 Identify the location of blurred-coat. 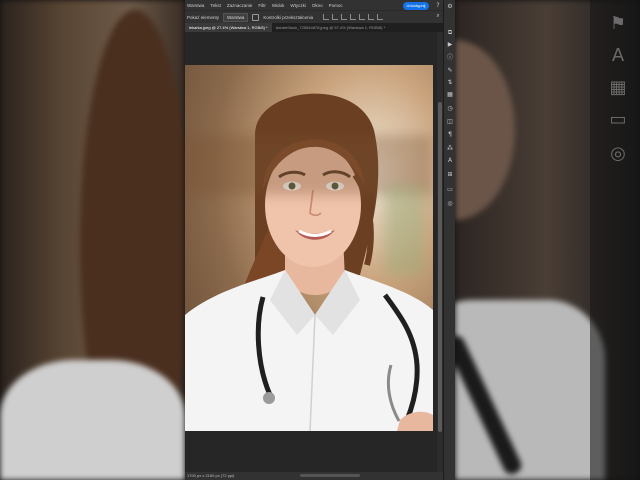
(92, 420).